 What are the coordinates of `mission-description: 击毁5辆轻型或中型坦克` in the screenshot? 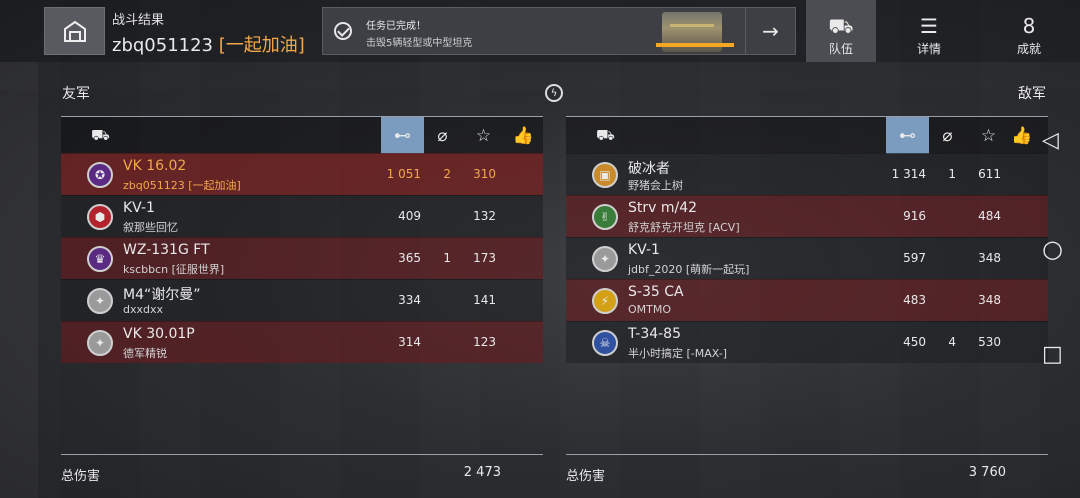 It's located at (419, 43).